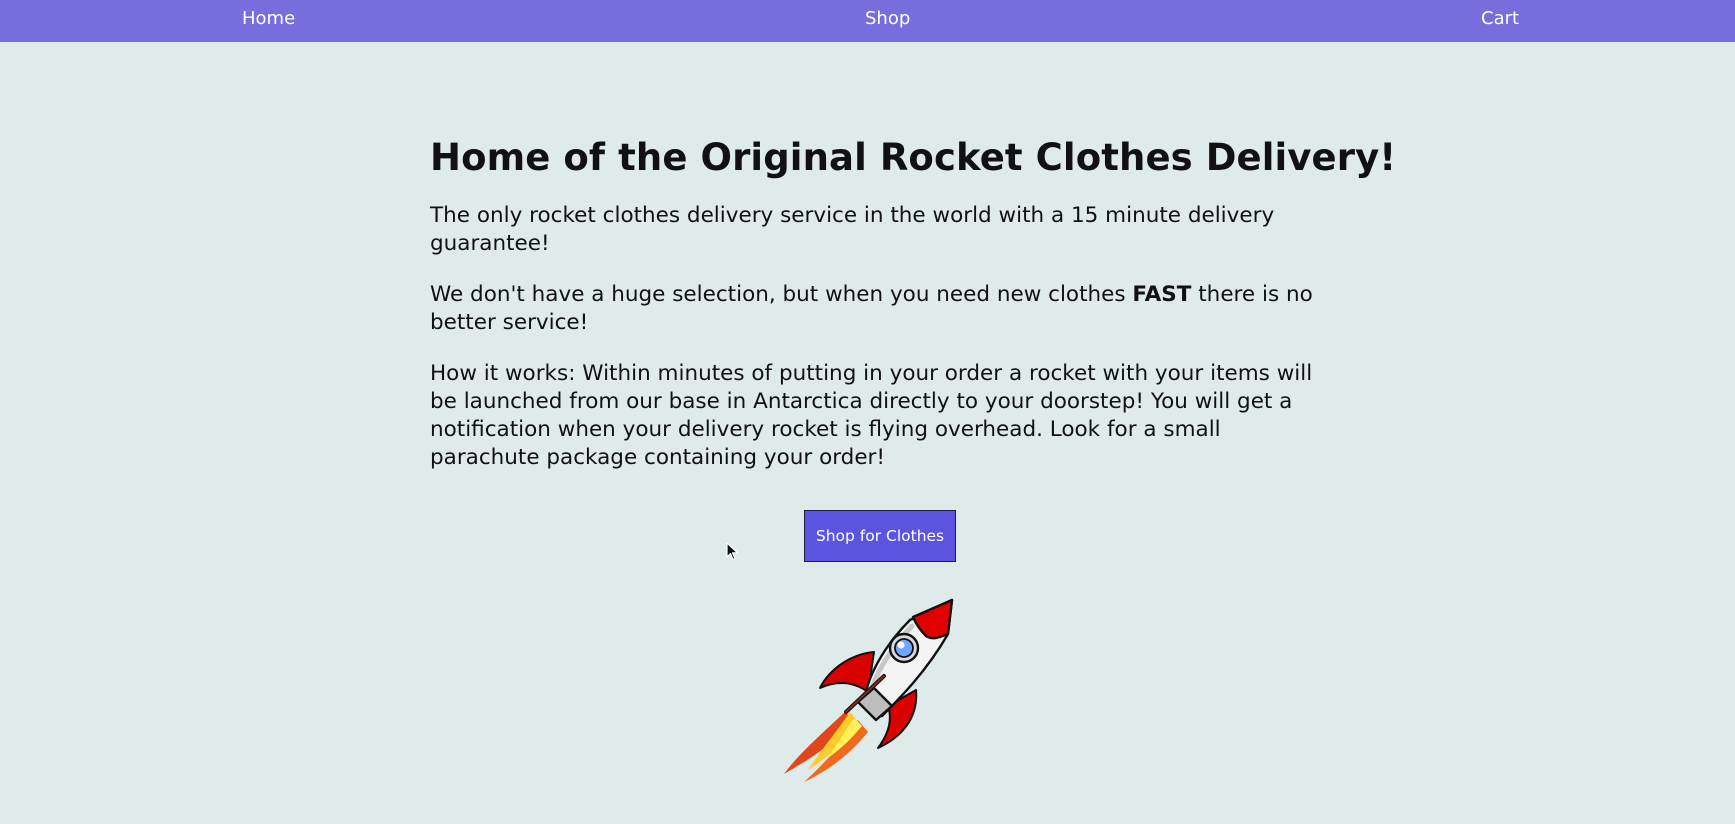 The image size is (1735, 824). I want to click on rocket-window, so click(904, 648).